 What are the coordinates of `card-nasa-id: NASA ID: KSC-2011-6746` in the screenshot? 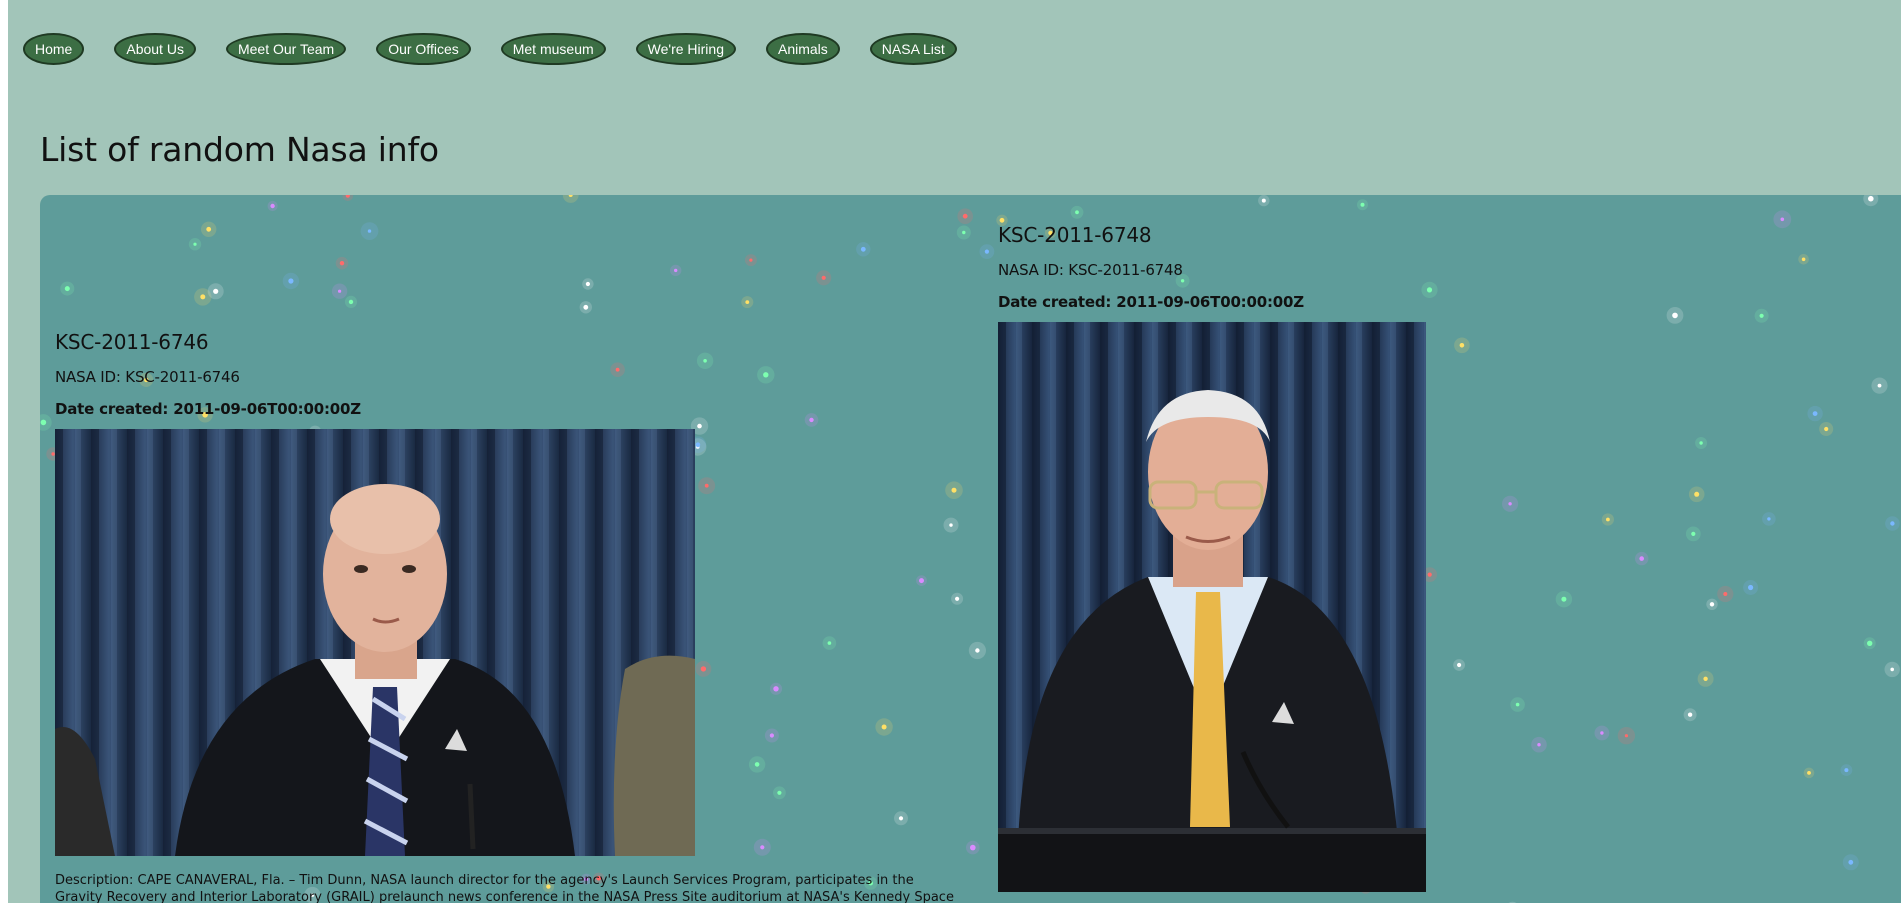 It's located at (147, 377).